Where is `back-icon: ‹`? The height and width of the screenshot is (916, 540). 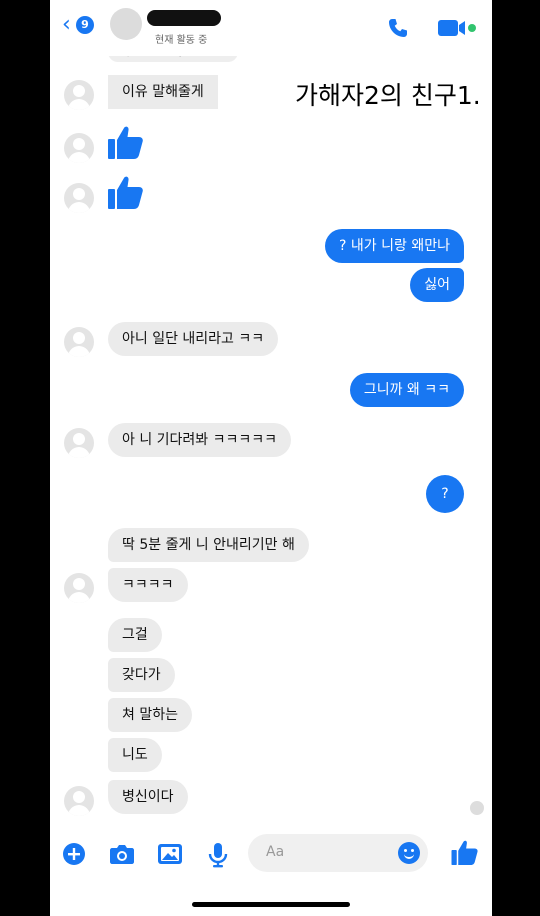
back-icon: ‹ is located at coordinates (66, 25).